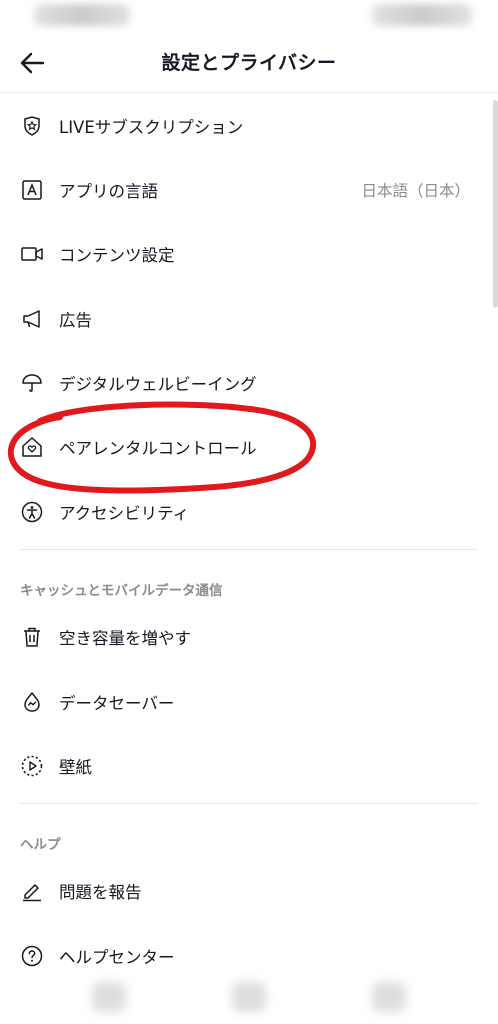 Image resolution: width=498 pixels, height=1024 pixels. I want to click on list-item-live-subscription: LIVEサブスクリプション, so click(249, 126).